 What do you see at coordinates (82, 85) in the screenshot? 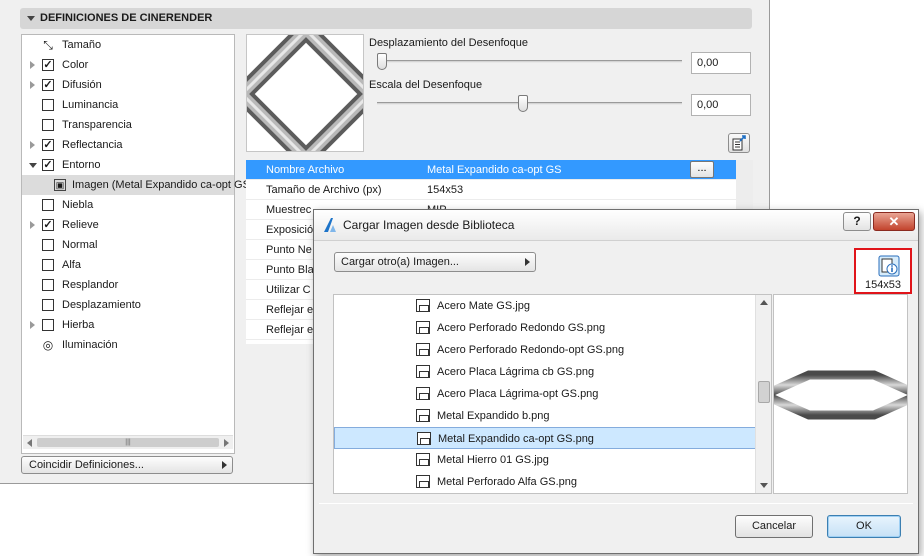
I see `tree-item-label: Difusión` at bounding box center [82, 85].